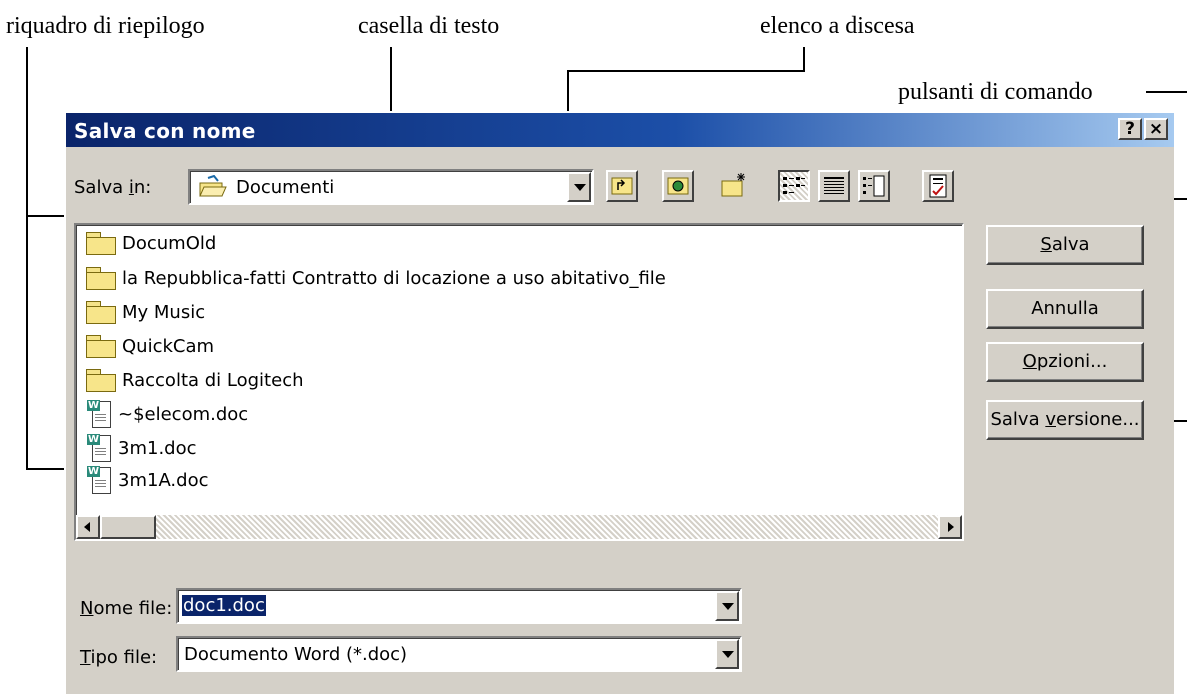  Describe the element at coordinates (678, 186) in the screenshot. I see `search-web-icon` at that location.